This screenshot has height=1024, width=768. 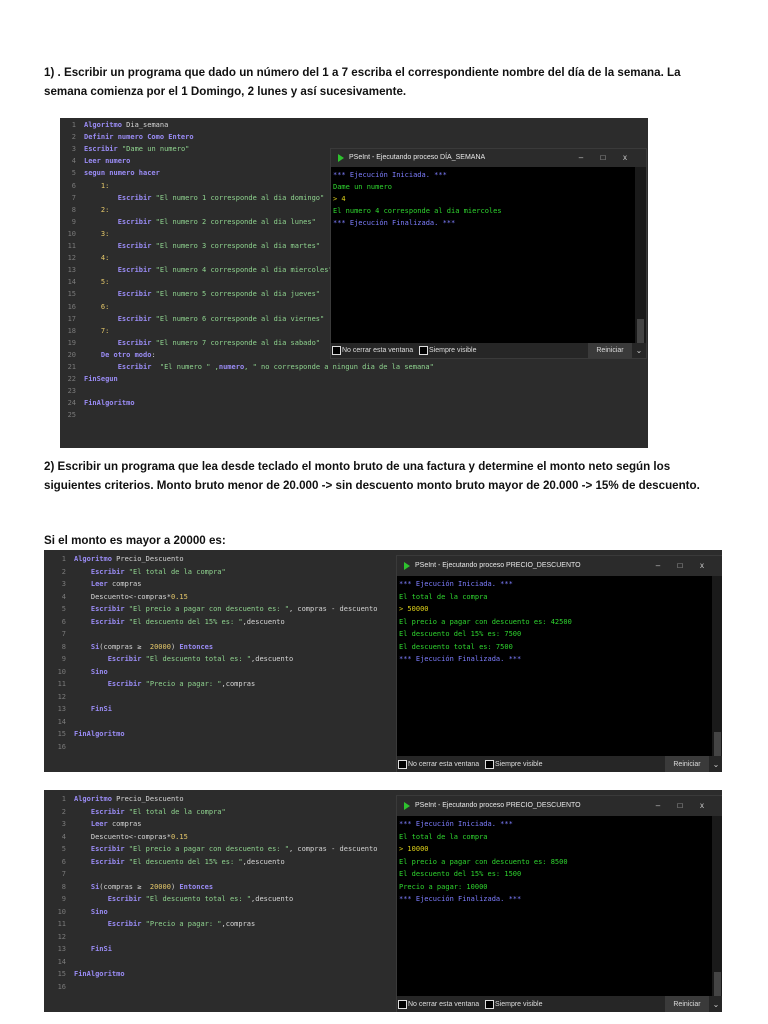 I want to click on code-token: "El precio a pagar con descuento es: ", so click(x=208, y=609).